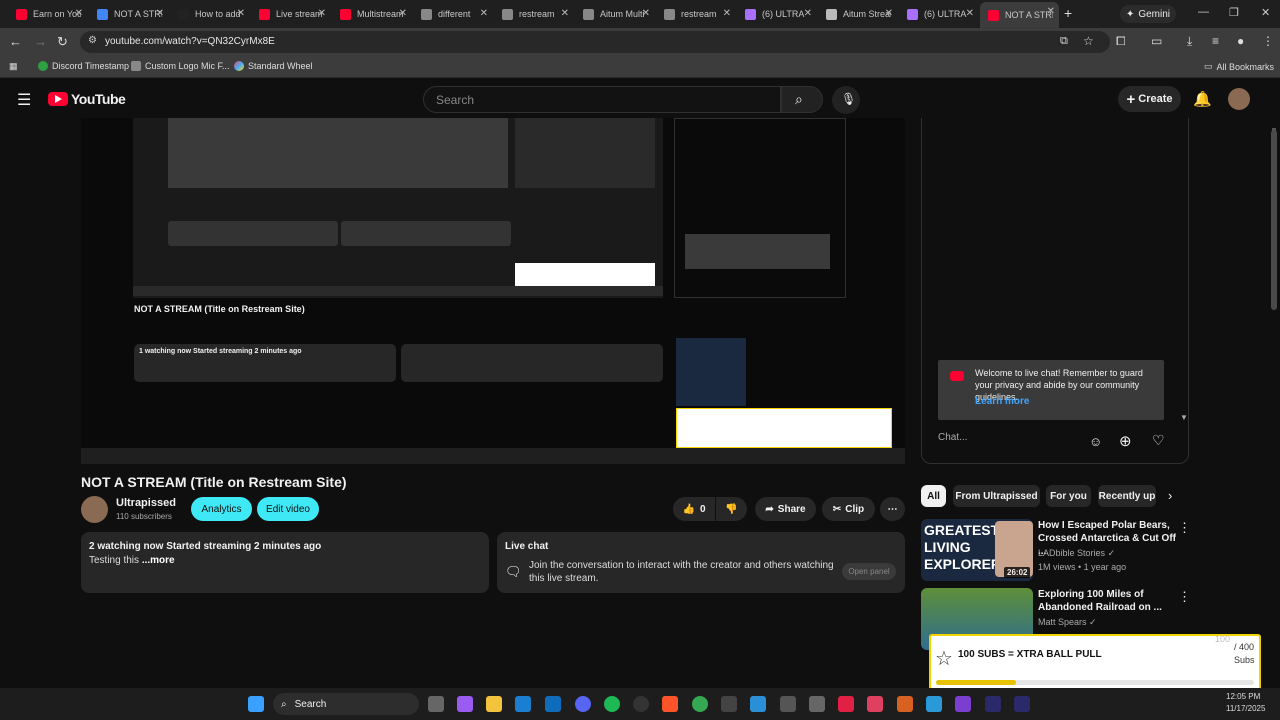  What do you see at coordinates (1068, 496) in the screenshot?
I see `chip-for-you: For you` at bounding box center [1068, 496].